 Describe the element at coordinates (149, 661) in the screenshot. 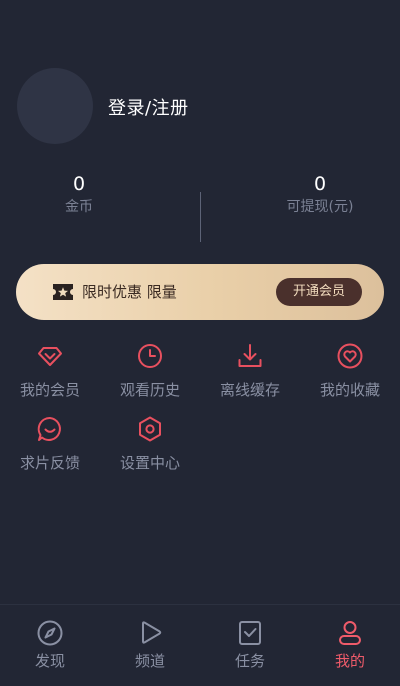

I see `tab-label: 频道` at that location.